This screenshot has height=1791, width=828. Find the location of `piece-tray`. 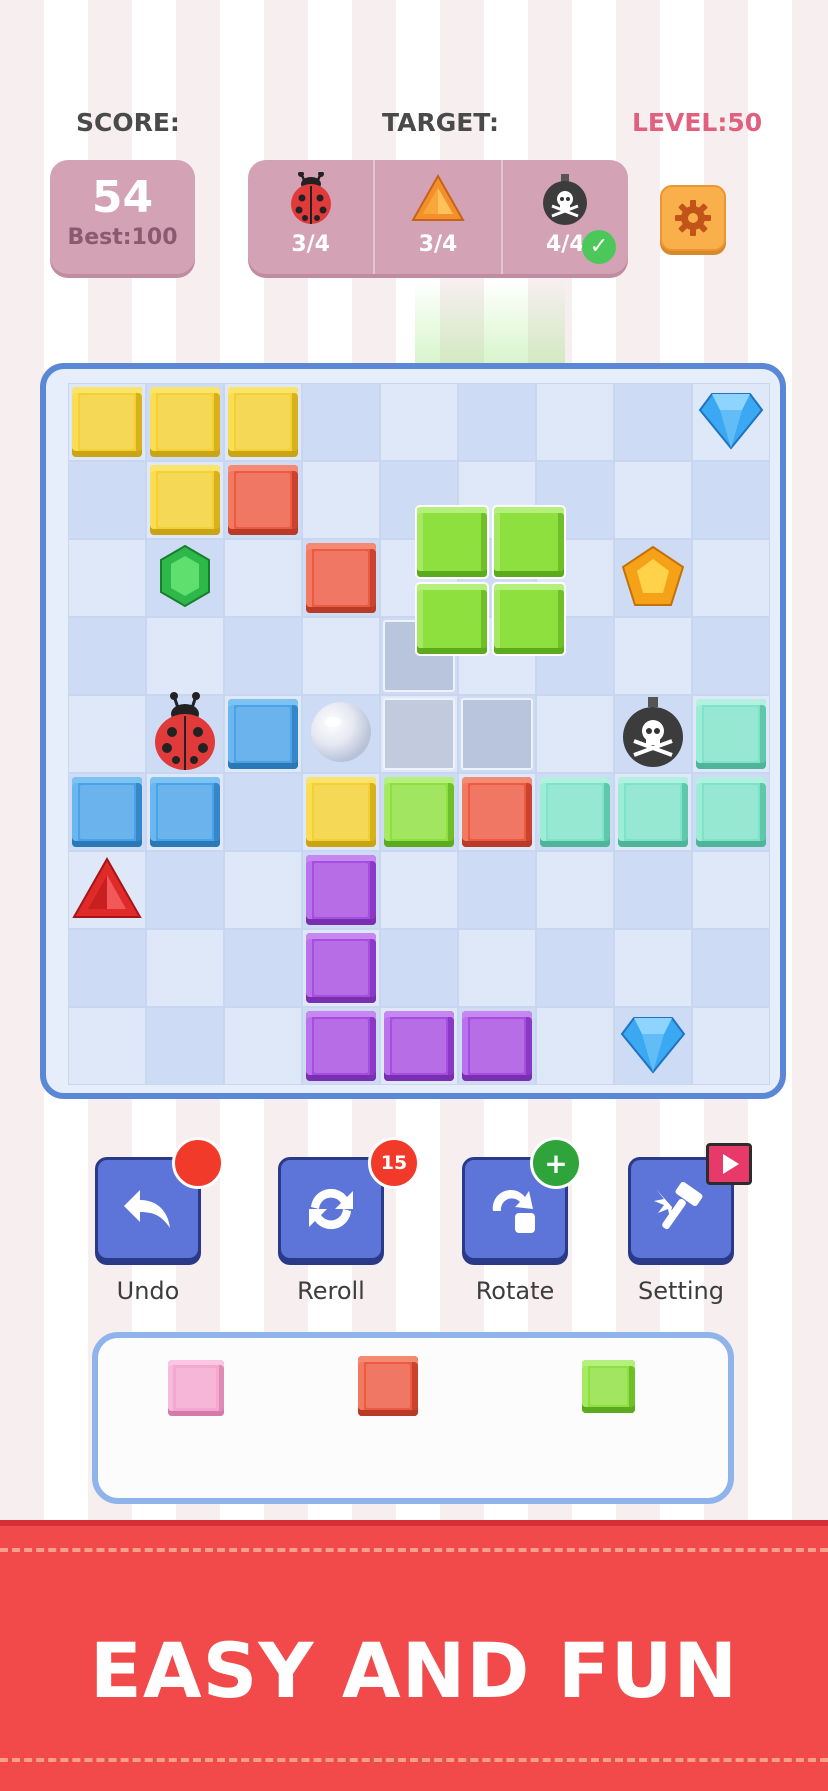

piece-tray is located at coordinates (413, 1418).